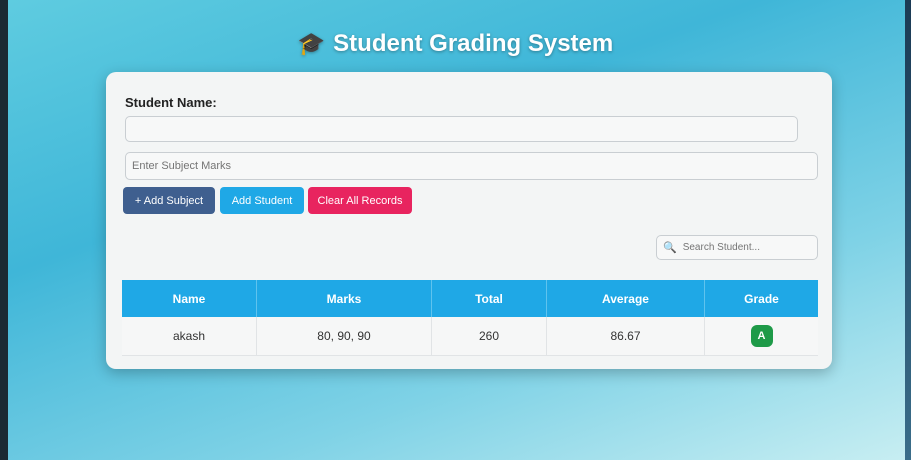 This screenshot has height=460, width=911. Describe the element at coordinates (461, 129) in the screenshot. I see `student-name-input` at that location.